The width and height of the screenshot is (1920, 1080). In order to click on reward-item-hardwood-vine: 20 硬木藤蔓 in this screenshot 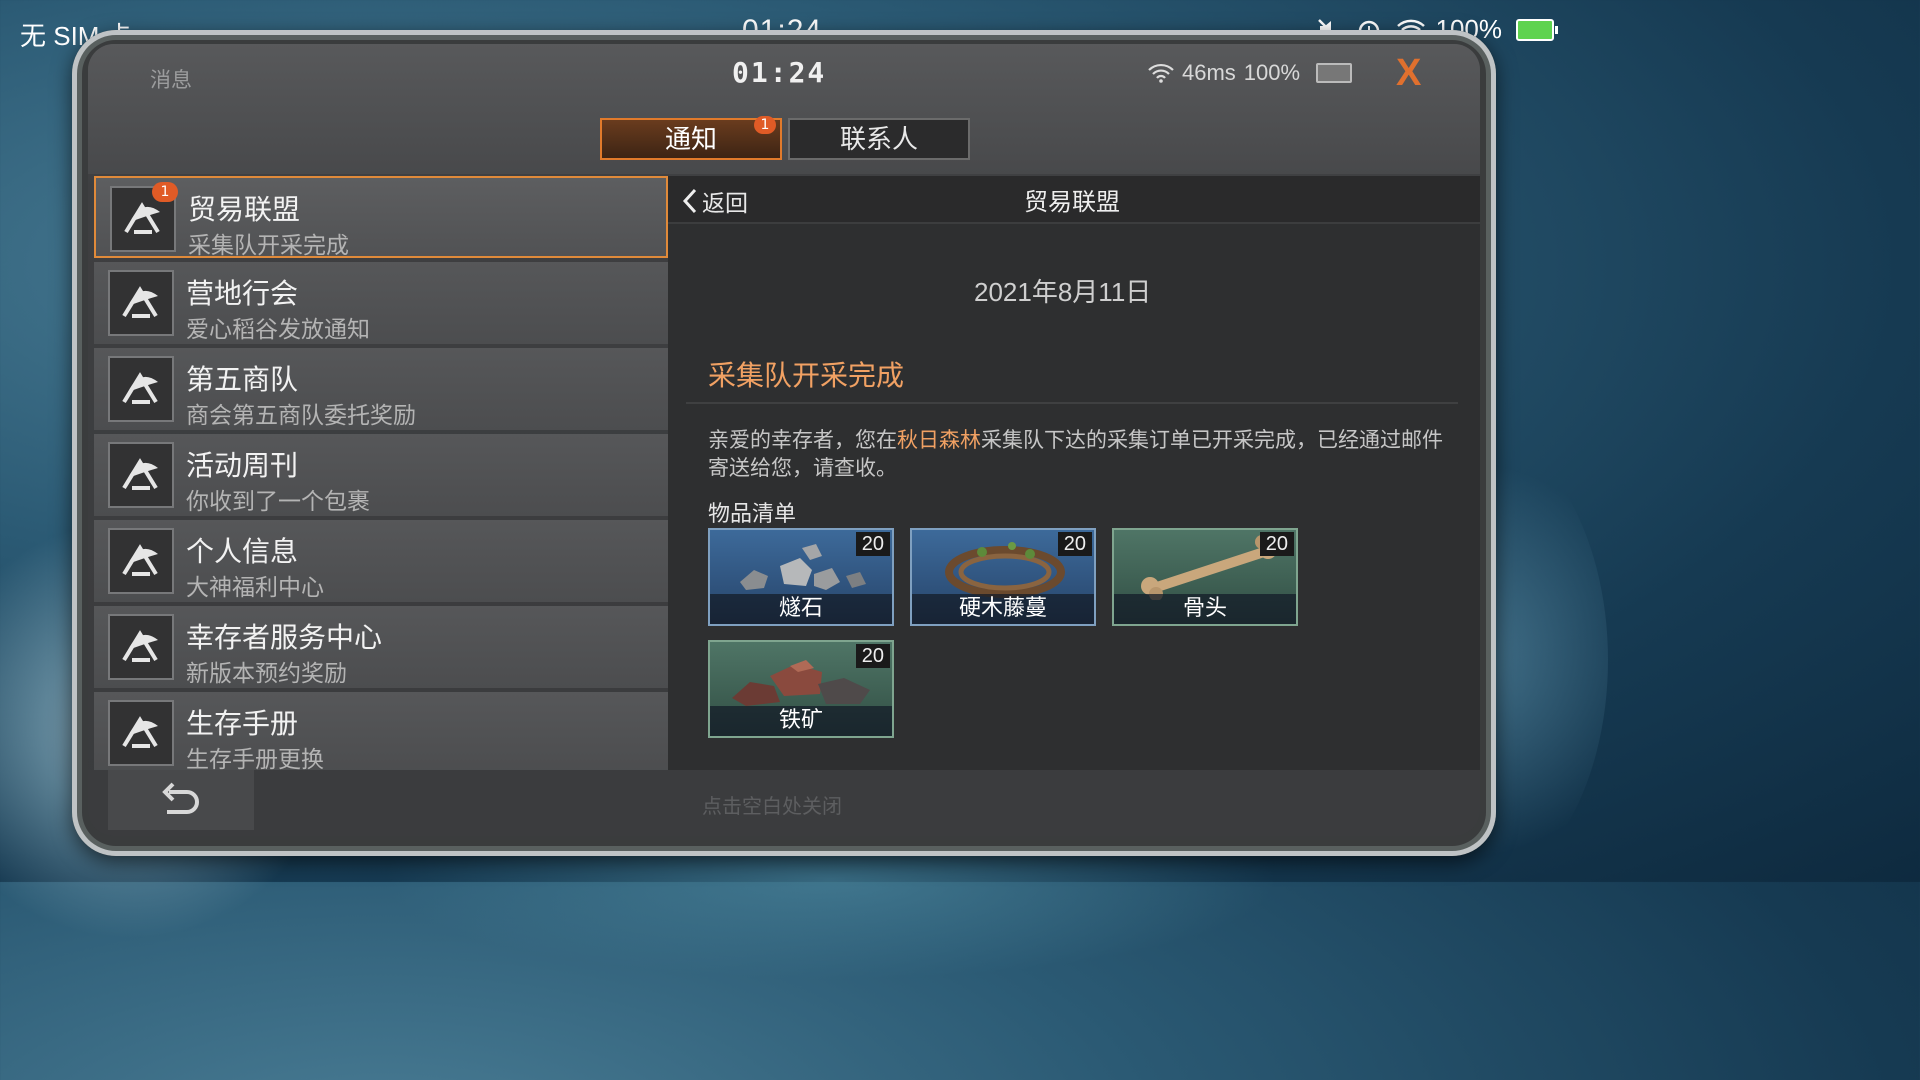, I will do `click(1003, 577)`.